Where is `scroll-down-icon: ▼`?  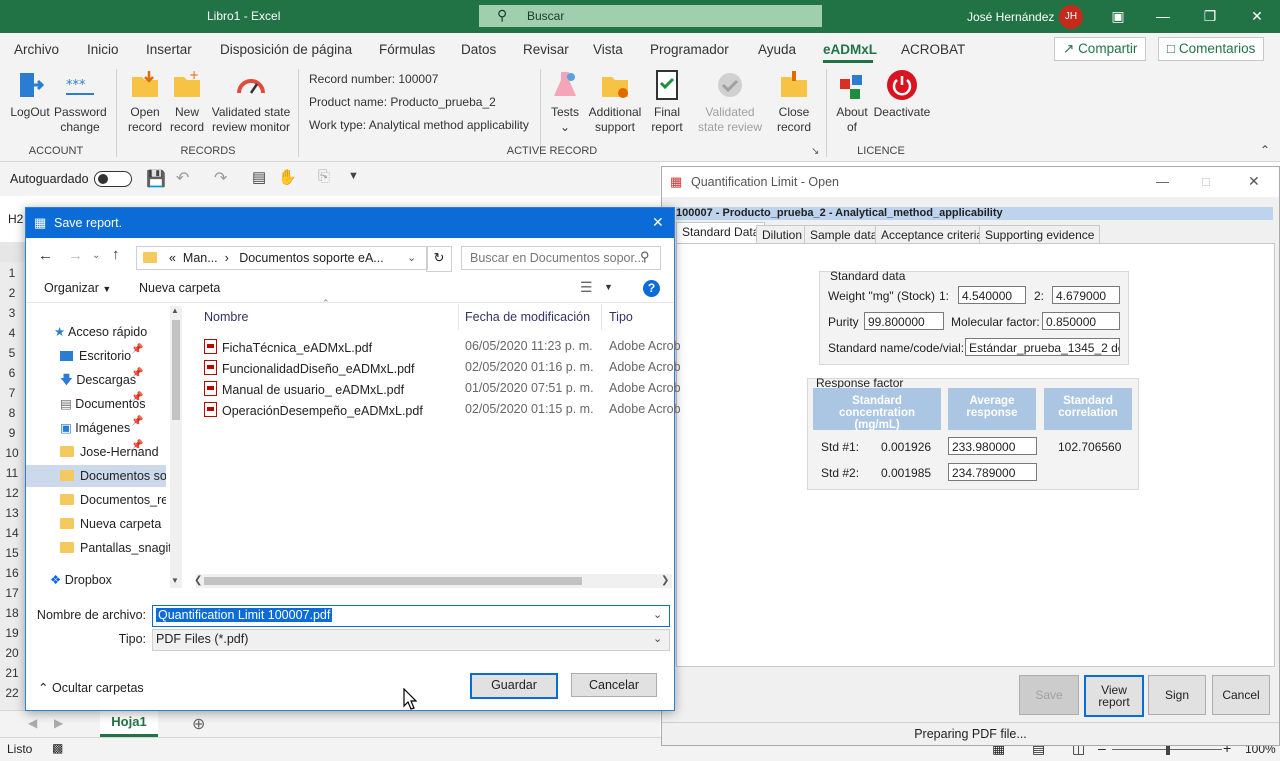
scroll-down-icon: ▼ is located at coordinates (175, 580).